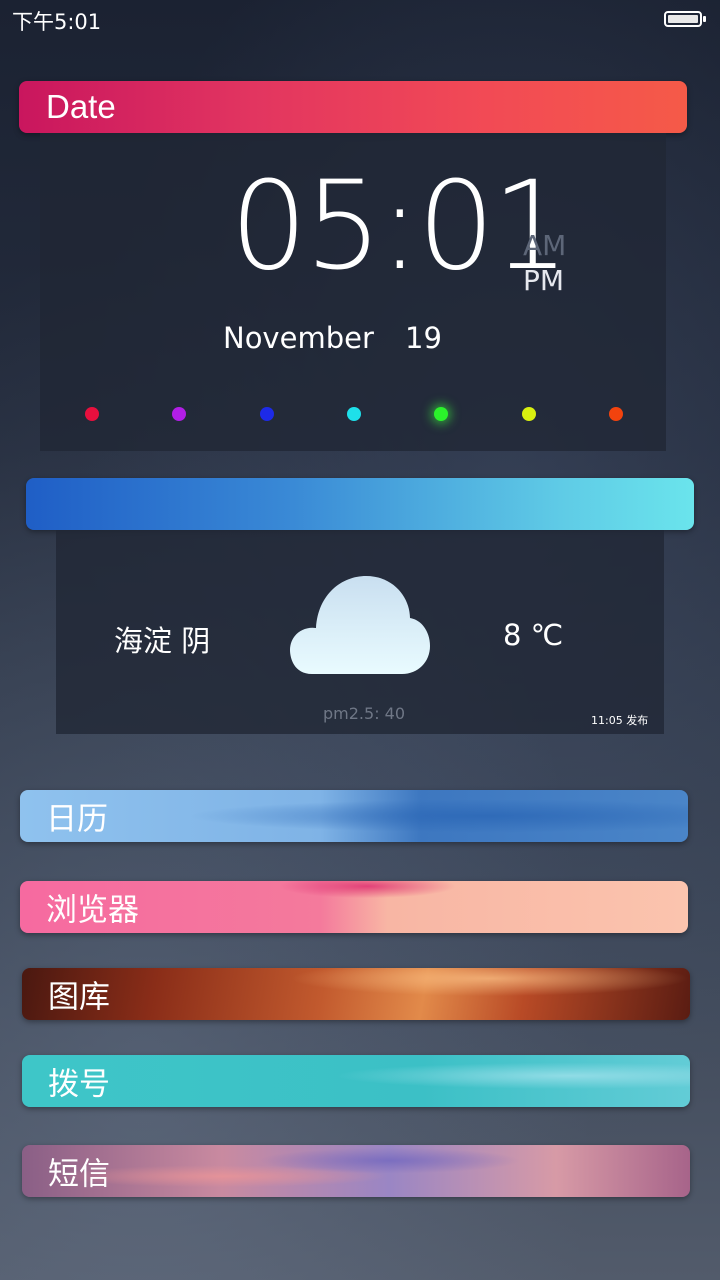  I want to click on pm25-value: pm2.5: 40, so click(364, 713).